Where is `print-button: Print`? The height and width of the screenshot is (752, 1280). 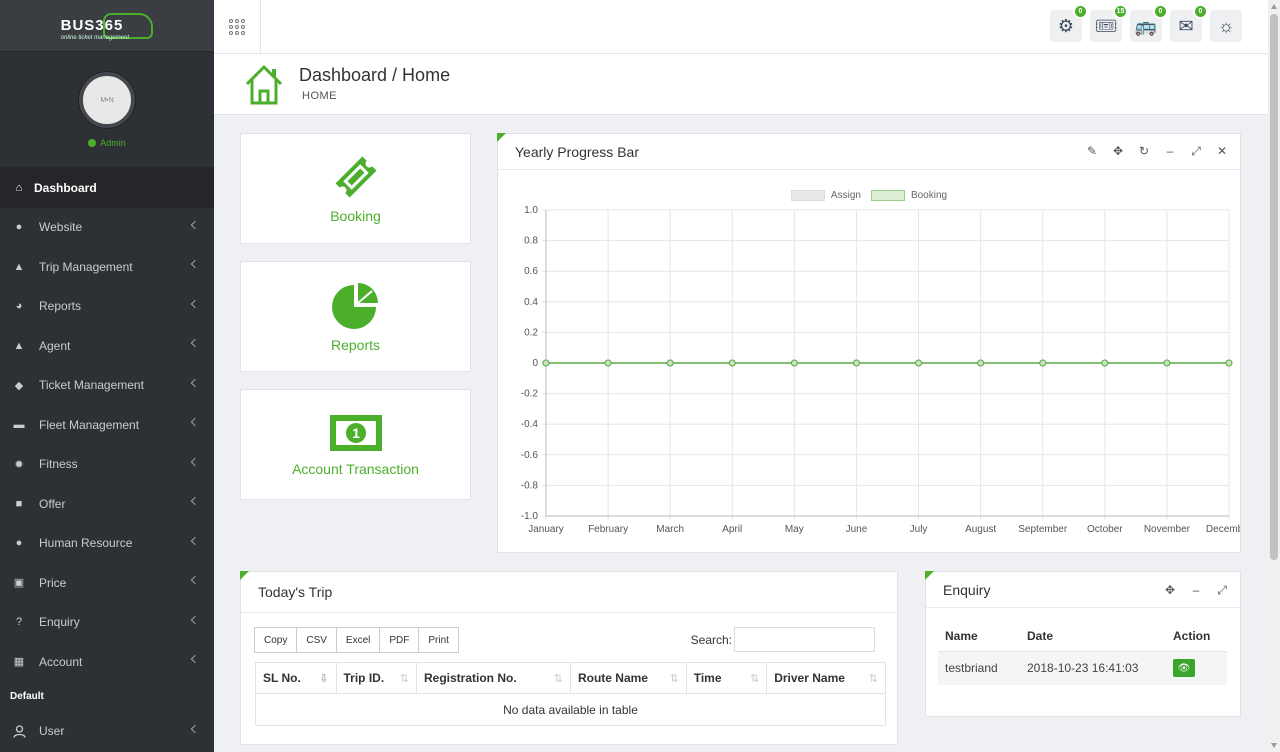 print-button: Print is located at coordinates (438, 640).